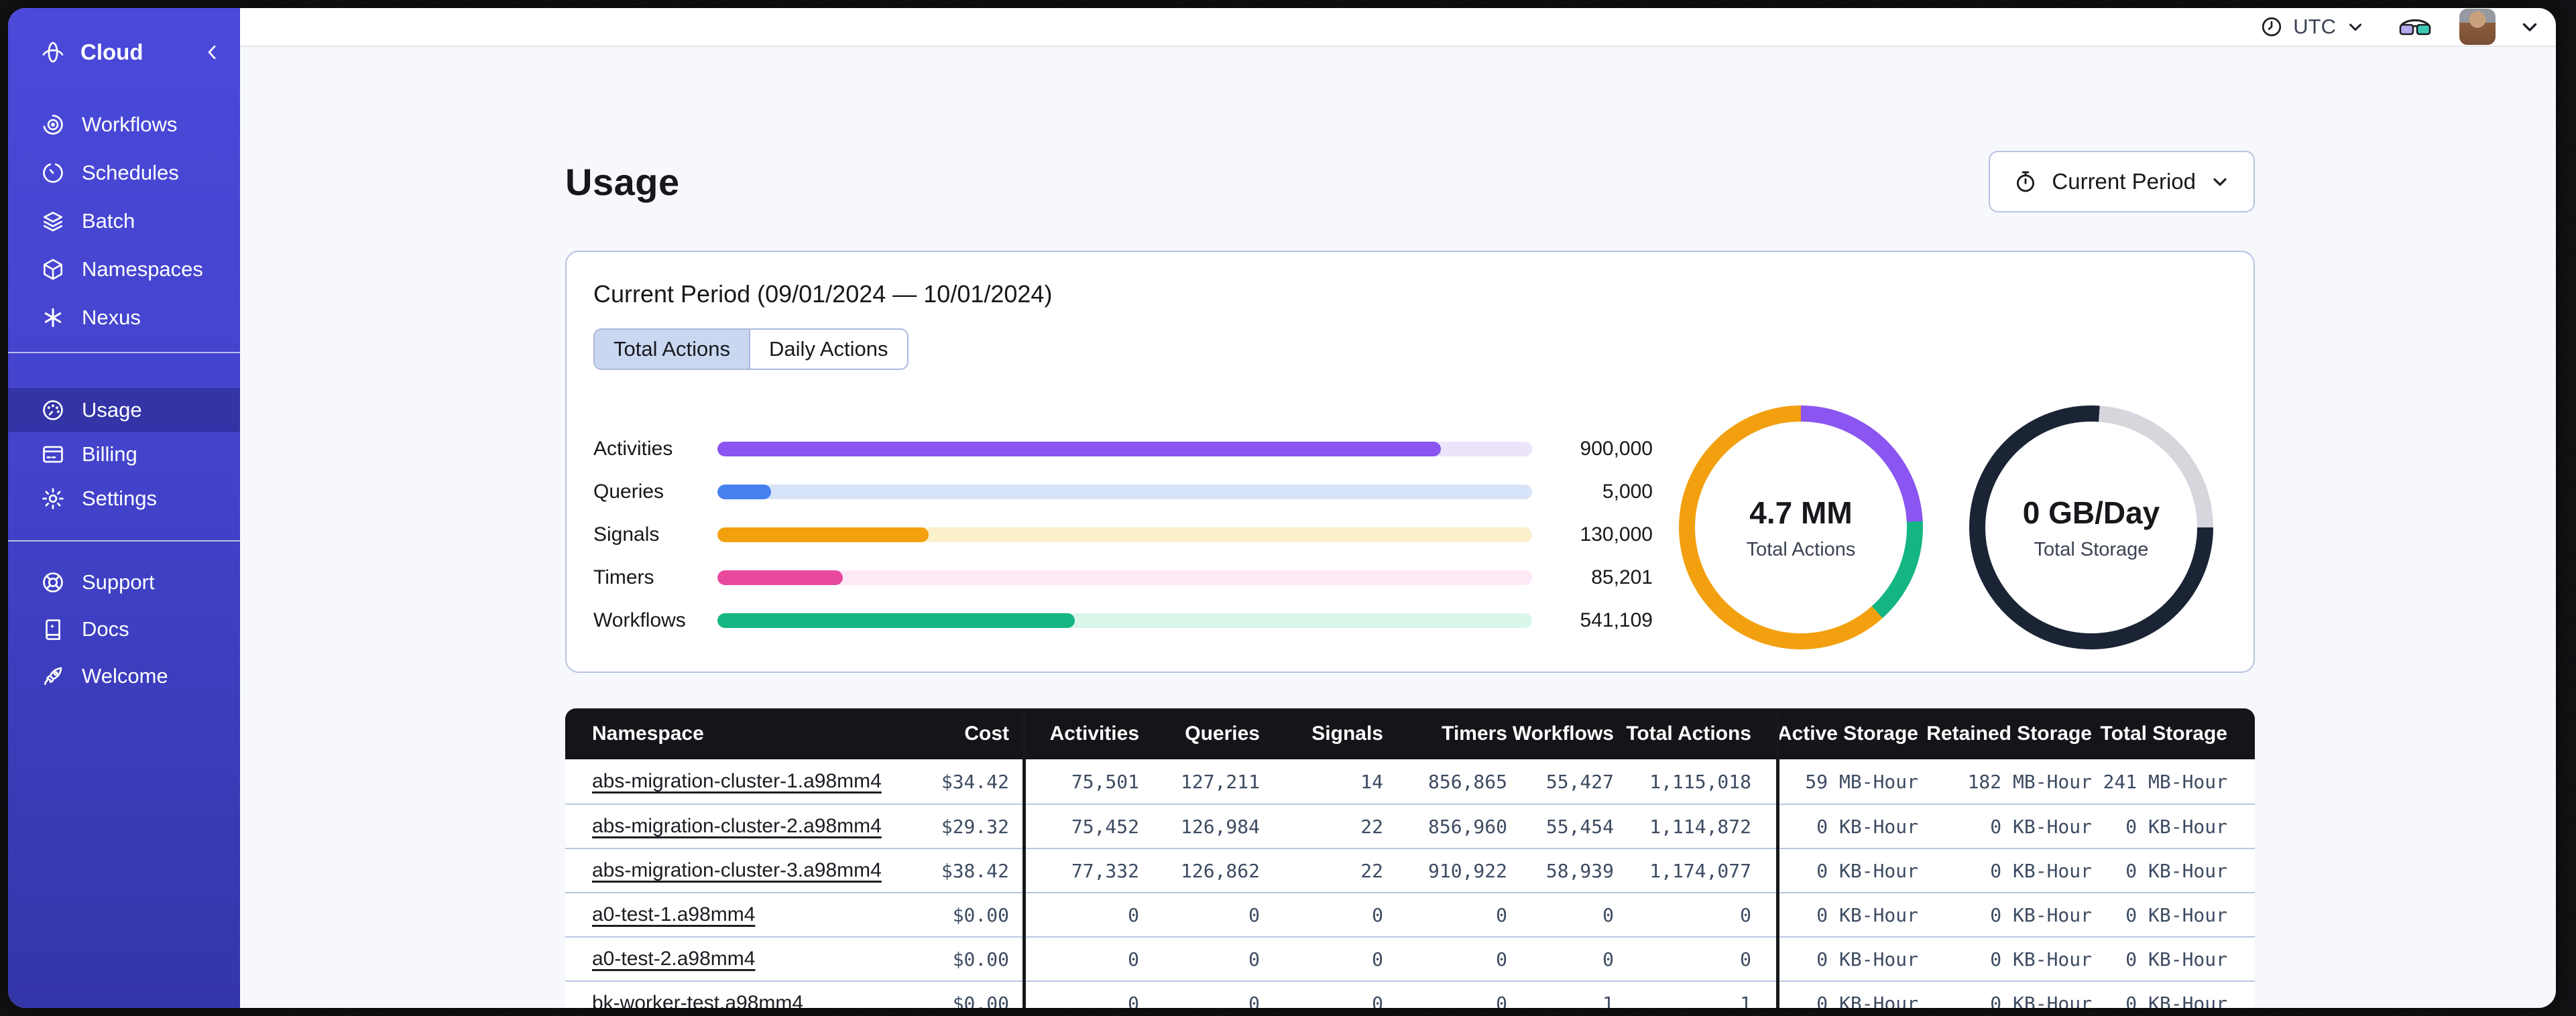 The width and height of the screenshot is (2576, 1016). Describe the element at coordinates (53, 454) in the screenshot. I see `billing-card-icon` at that location.